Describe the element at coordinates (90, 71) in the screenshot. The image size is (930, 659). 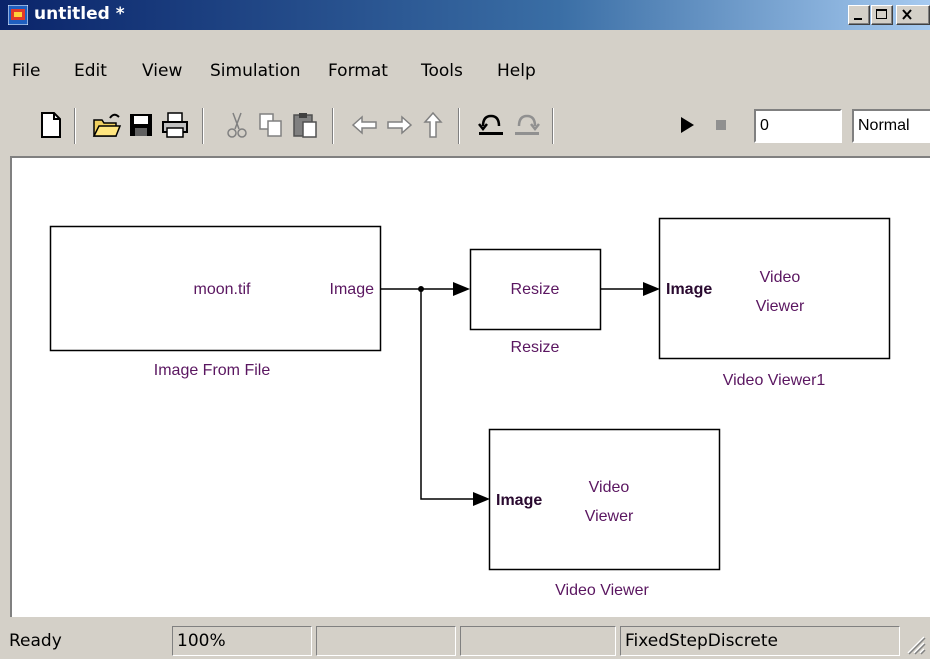
I see `menu-edit: Edit` at that location.